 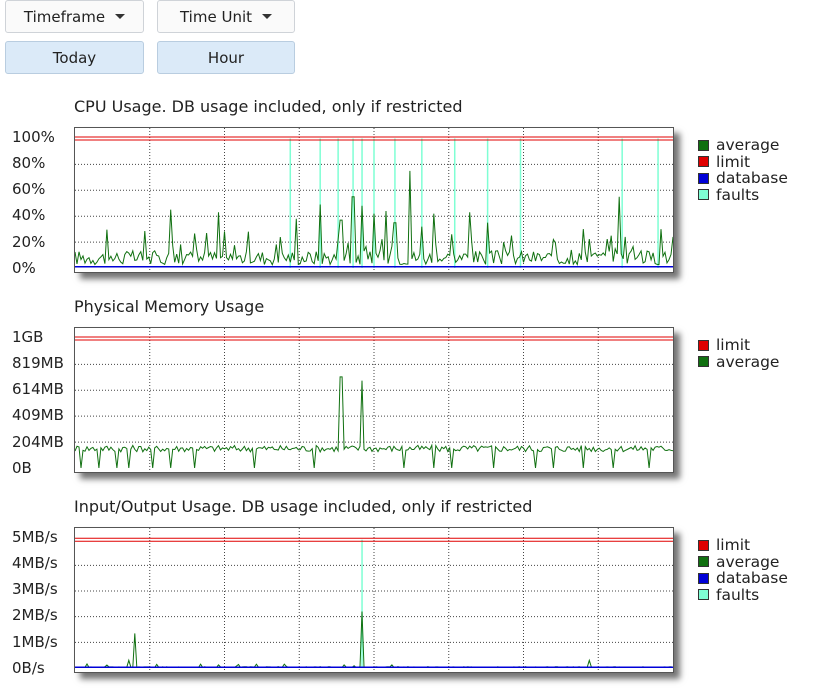 What do you see at coordinates (215, 16) in the screenshot?
I see `time-unit-label: Time Unit` at bounding box center [215, 16].